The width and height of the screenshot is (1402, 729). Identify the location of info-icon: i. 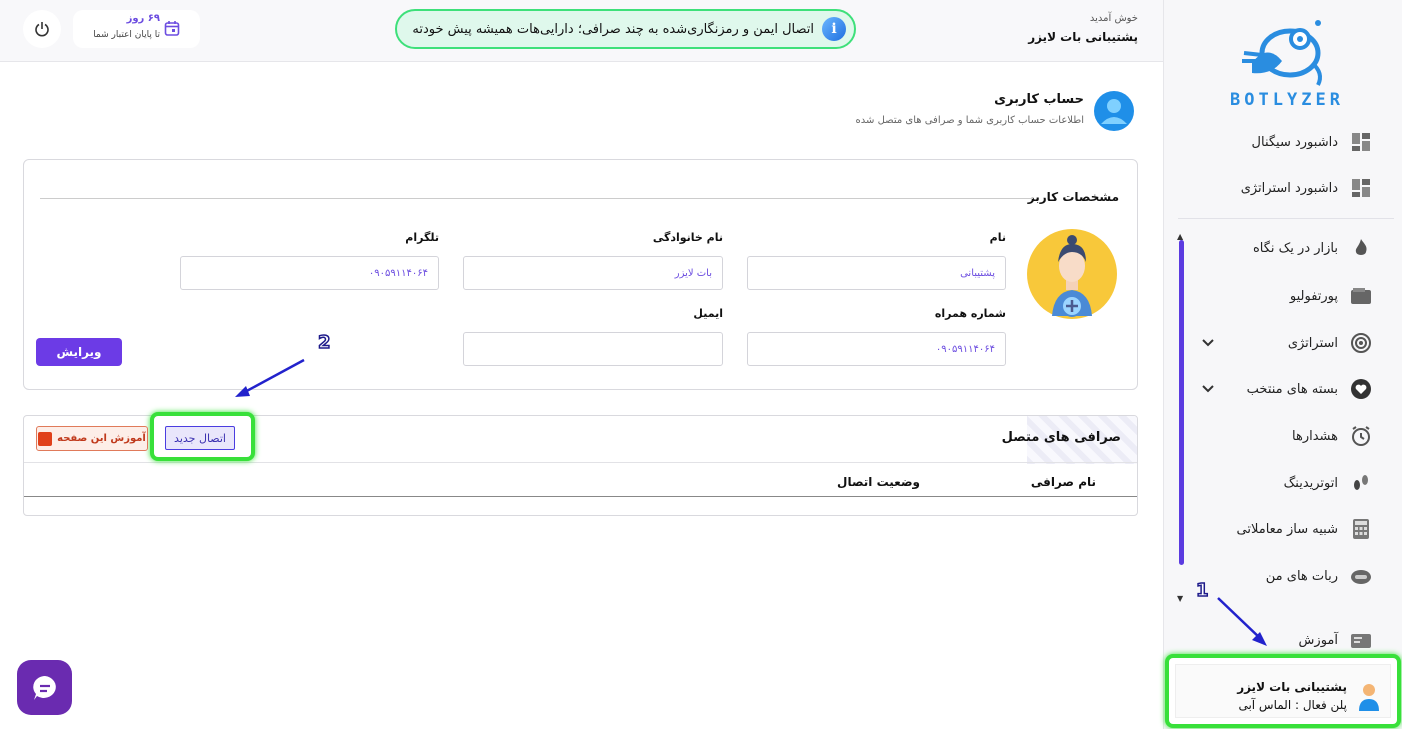
(834, 29).